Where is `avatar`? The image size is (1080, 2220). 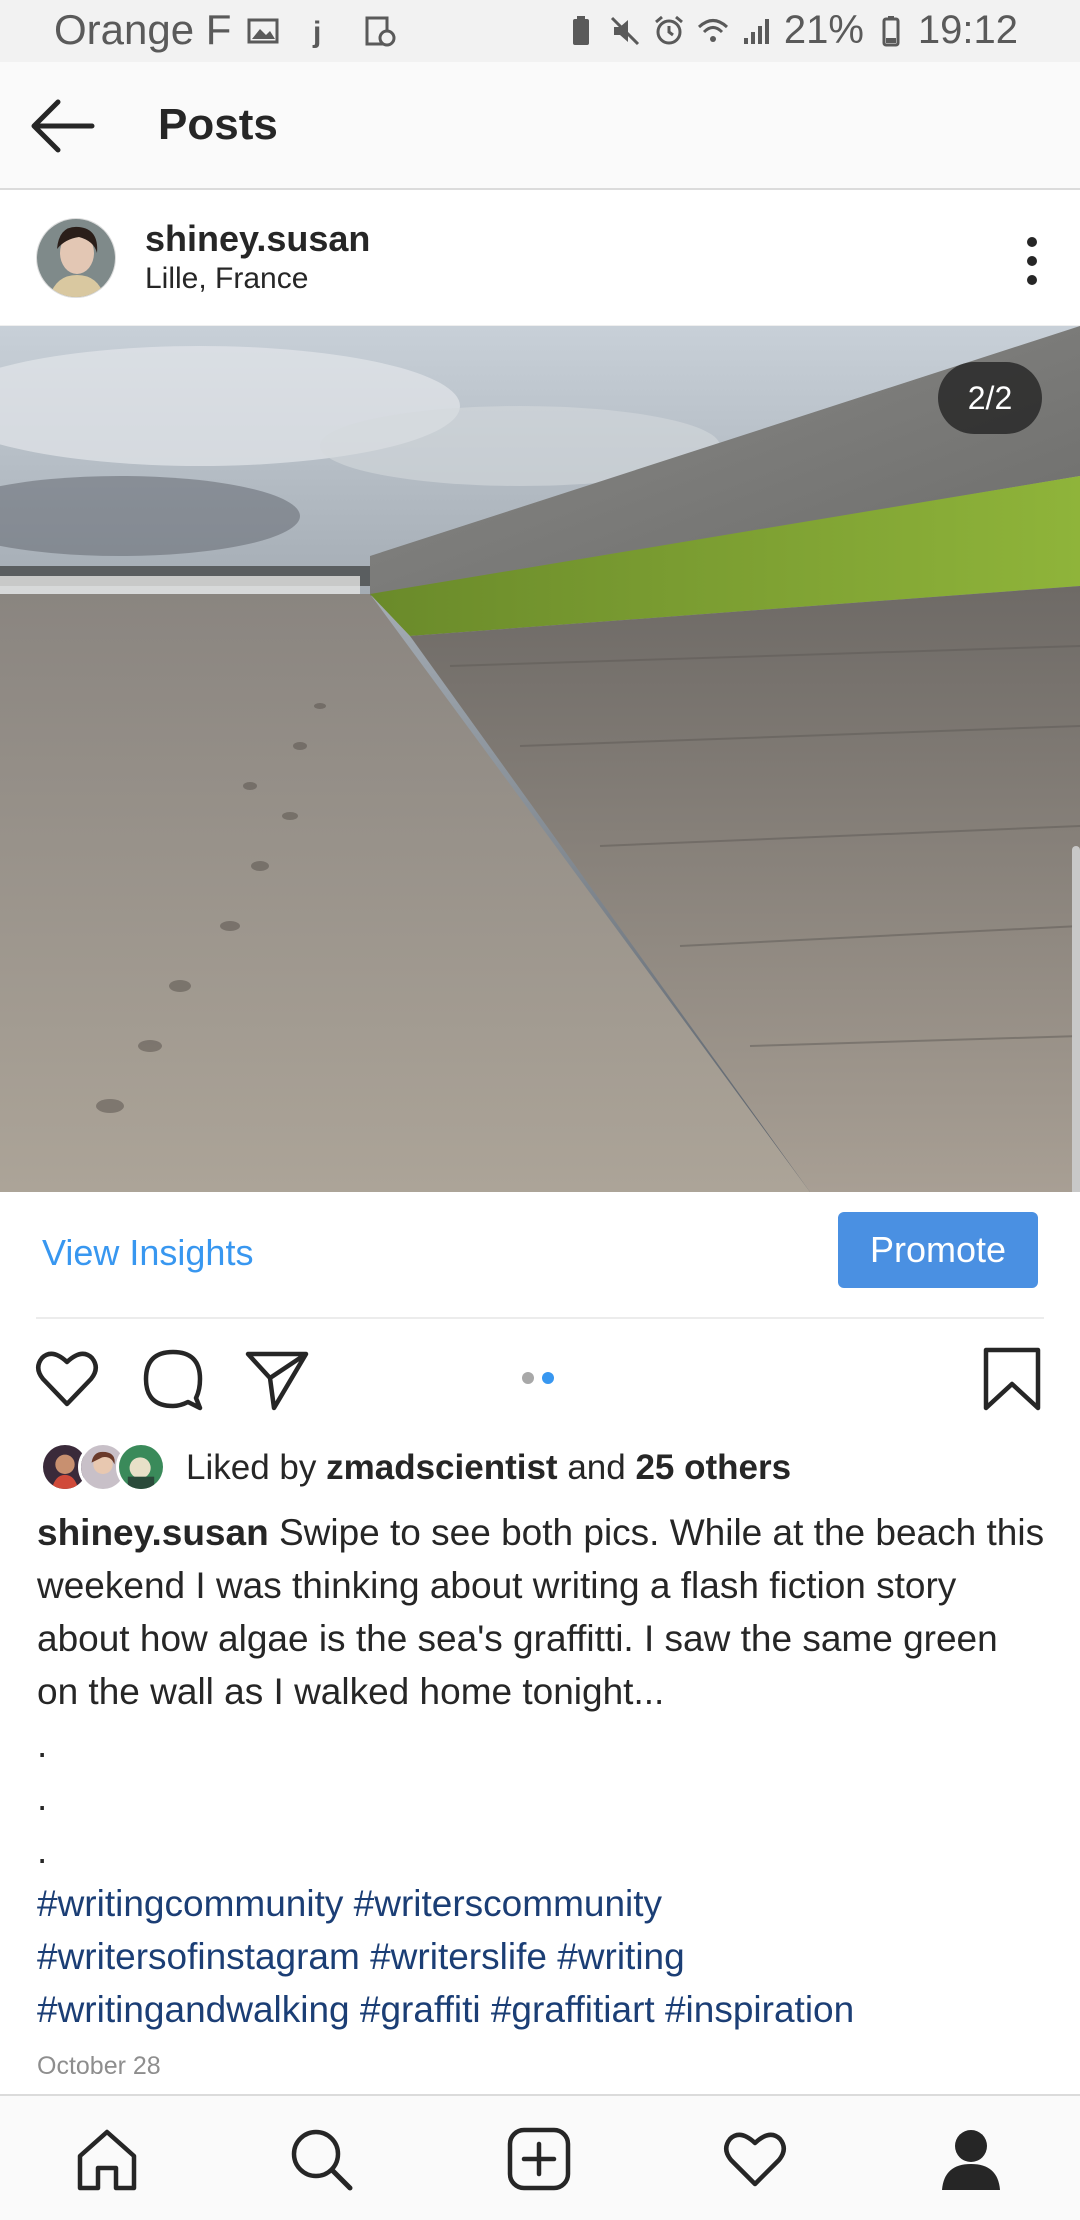
avatar is located at coordinates (76, 258).